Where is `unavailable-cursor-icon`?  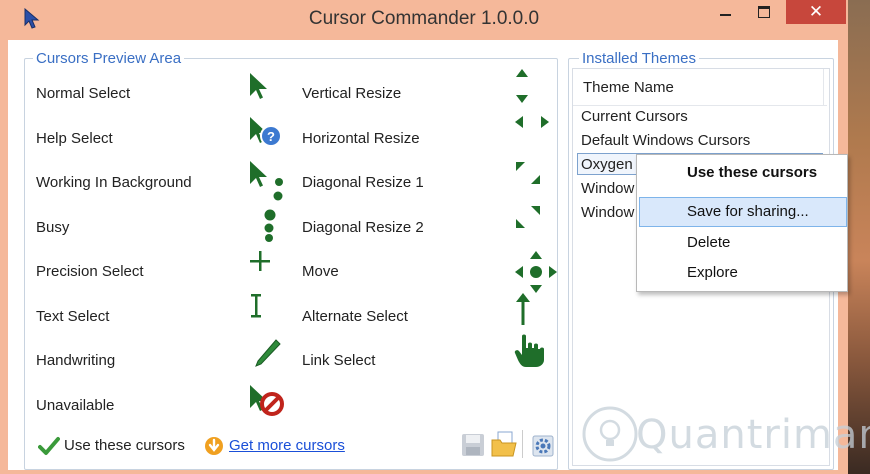
unavailable-cursor-icon is located at coordinates (267, 400).